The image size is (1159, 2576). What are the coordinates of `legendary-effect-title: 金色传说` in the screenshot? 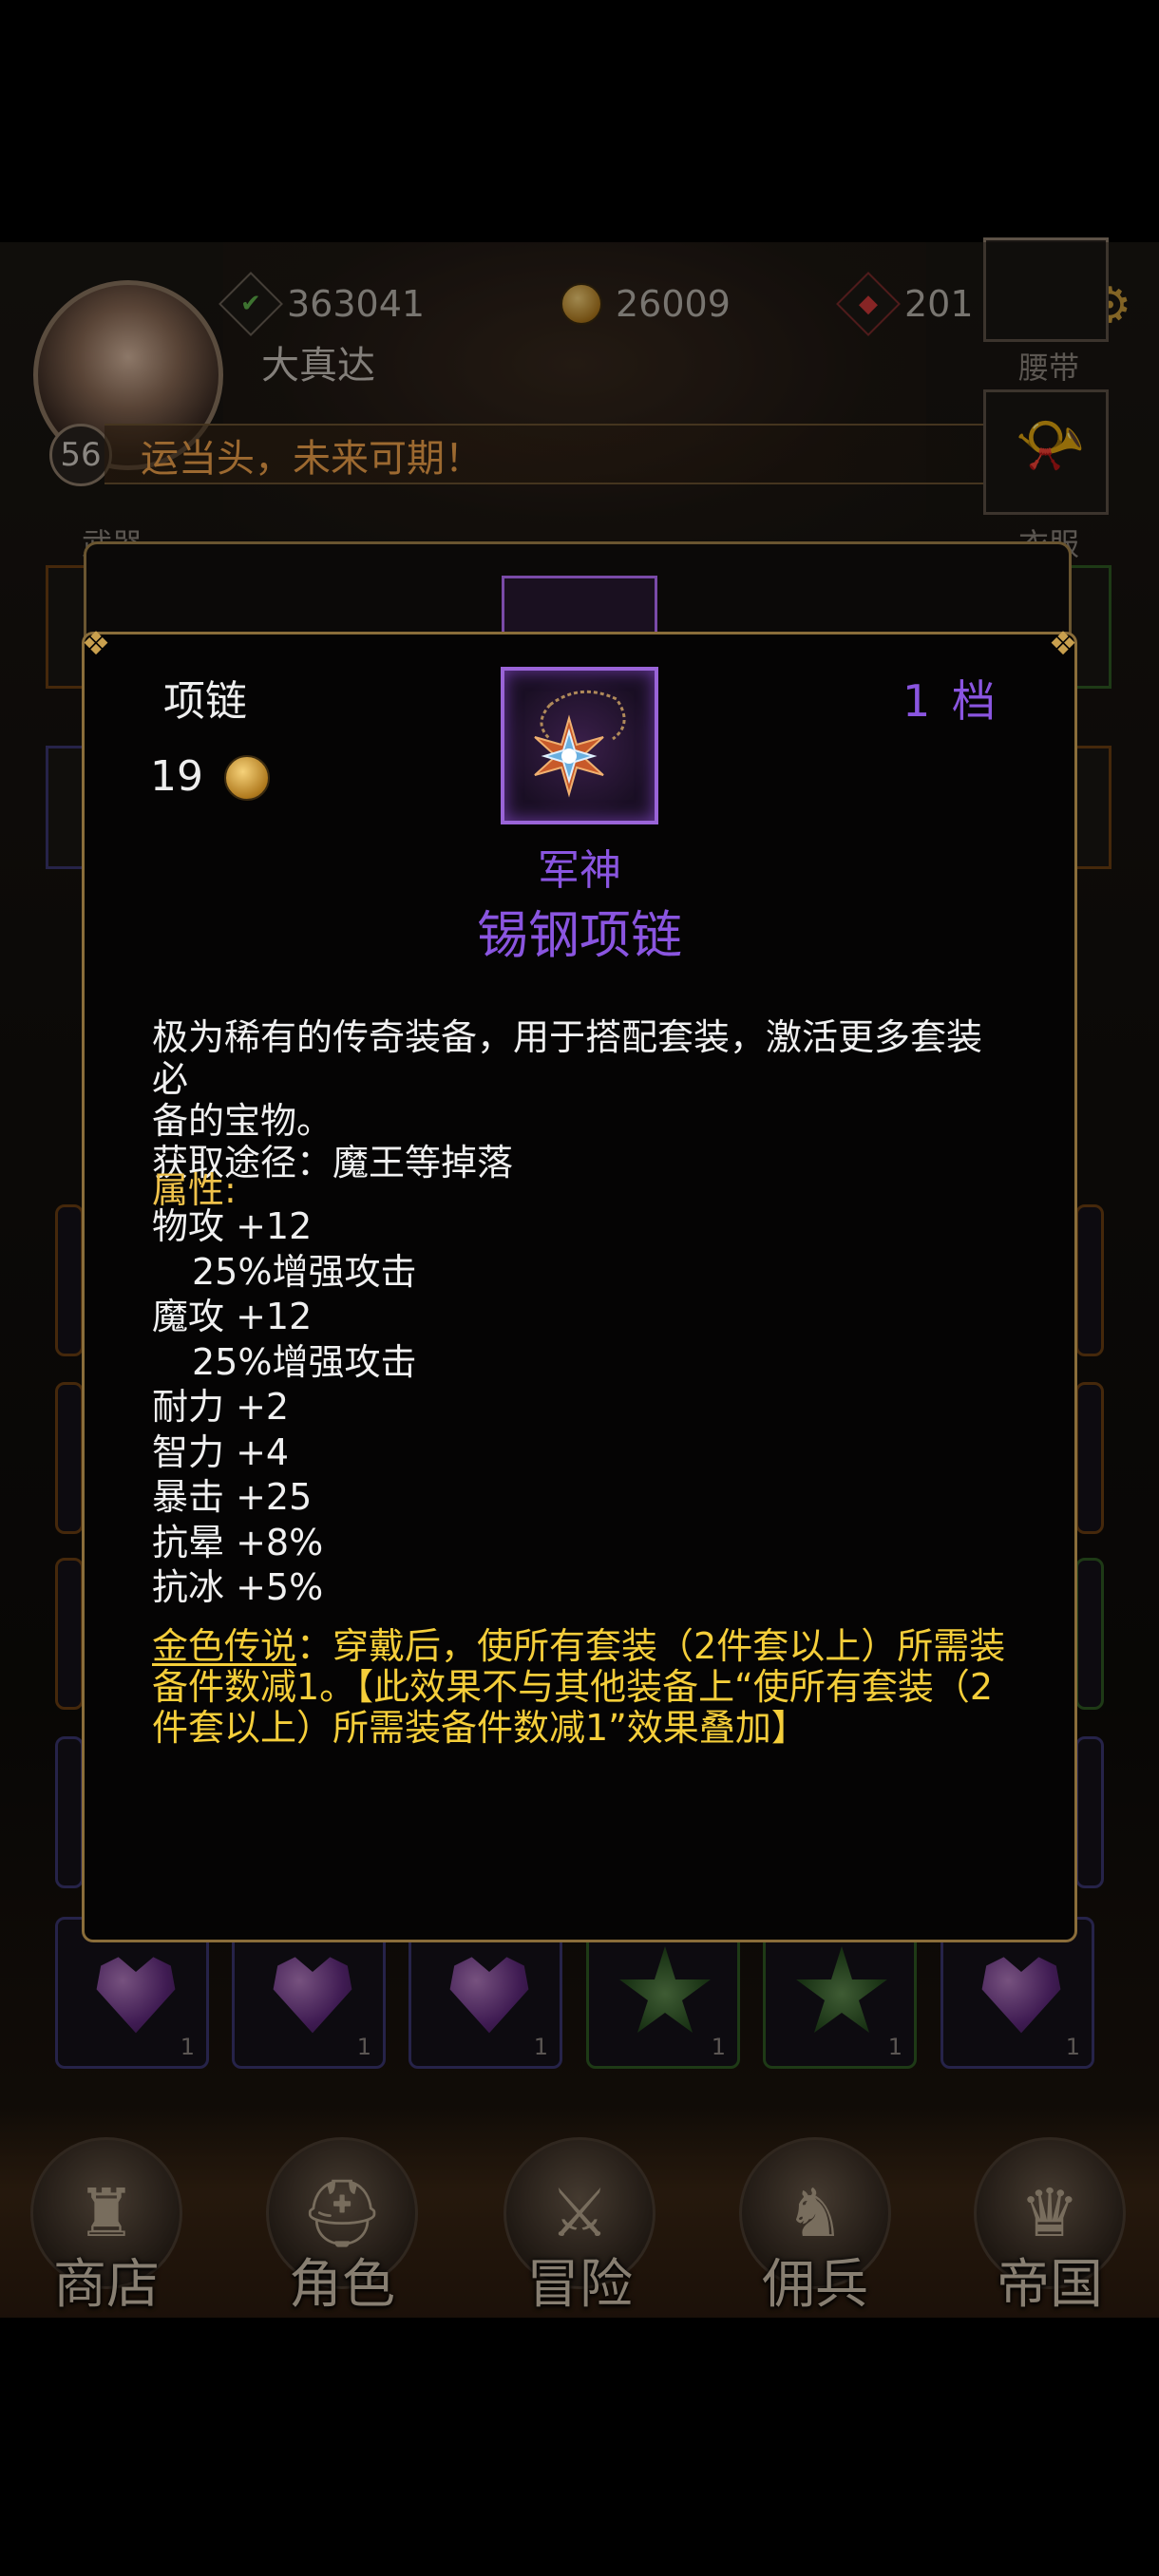 It's located at (224, 1646).